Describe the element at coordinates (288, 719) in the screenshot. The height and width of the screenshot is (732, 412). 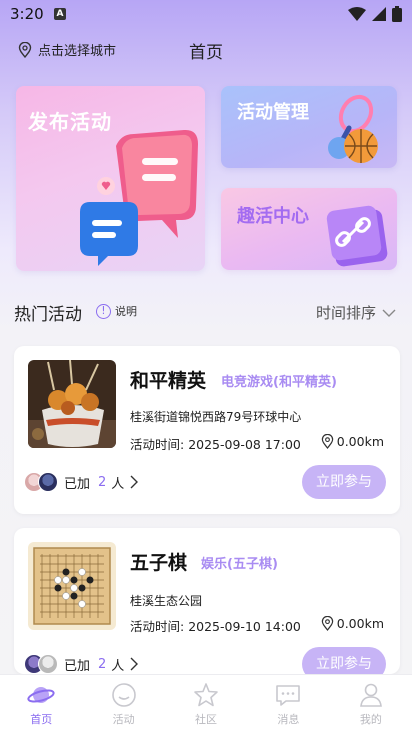
I see `tab-messages-label: 消息` at that location.